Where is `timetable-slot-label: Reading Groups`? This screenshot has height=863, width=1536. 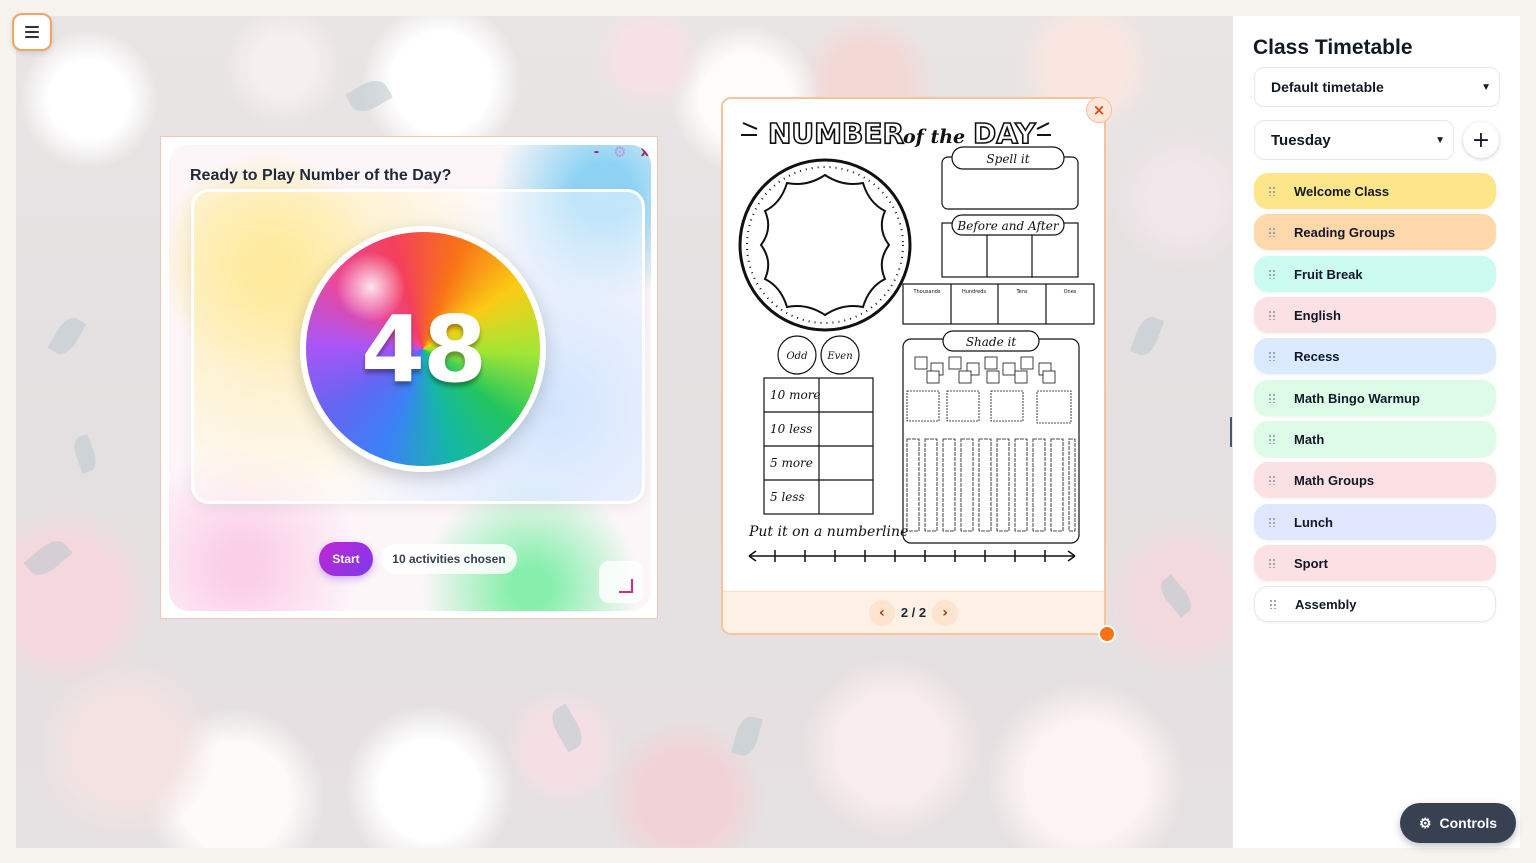 timetable-slot-label: Reading Groups is located at coordinates (1345, 232).